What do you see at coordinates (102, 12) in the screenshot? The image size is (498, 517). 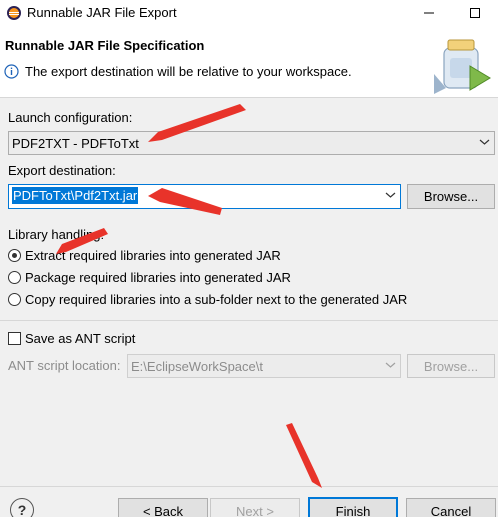 I see `window-title: Runnable JAR File Export` at bounding box center [102, 12].